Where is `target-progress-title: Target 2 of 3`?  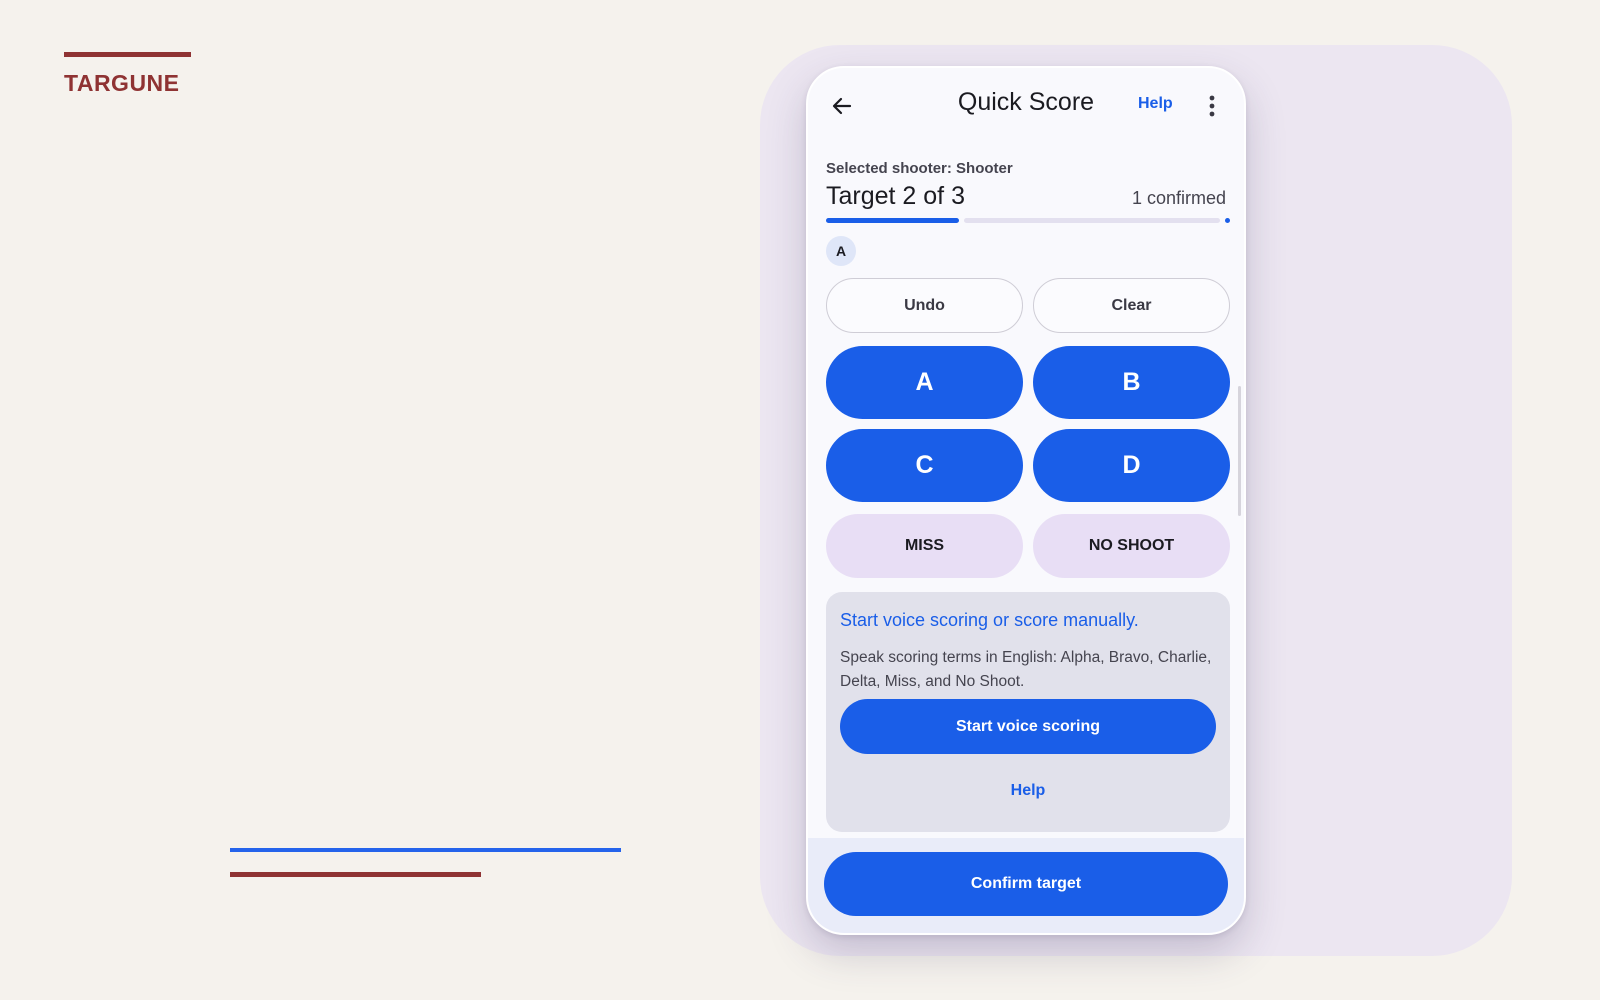 target-progress-title: Target 2 of 3 is located at coordinates (895, 196).